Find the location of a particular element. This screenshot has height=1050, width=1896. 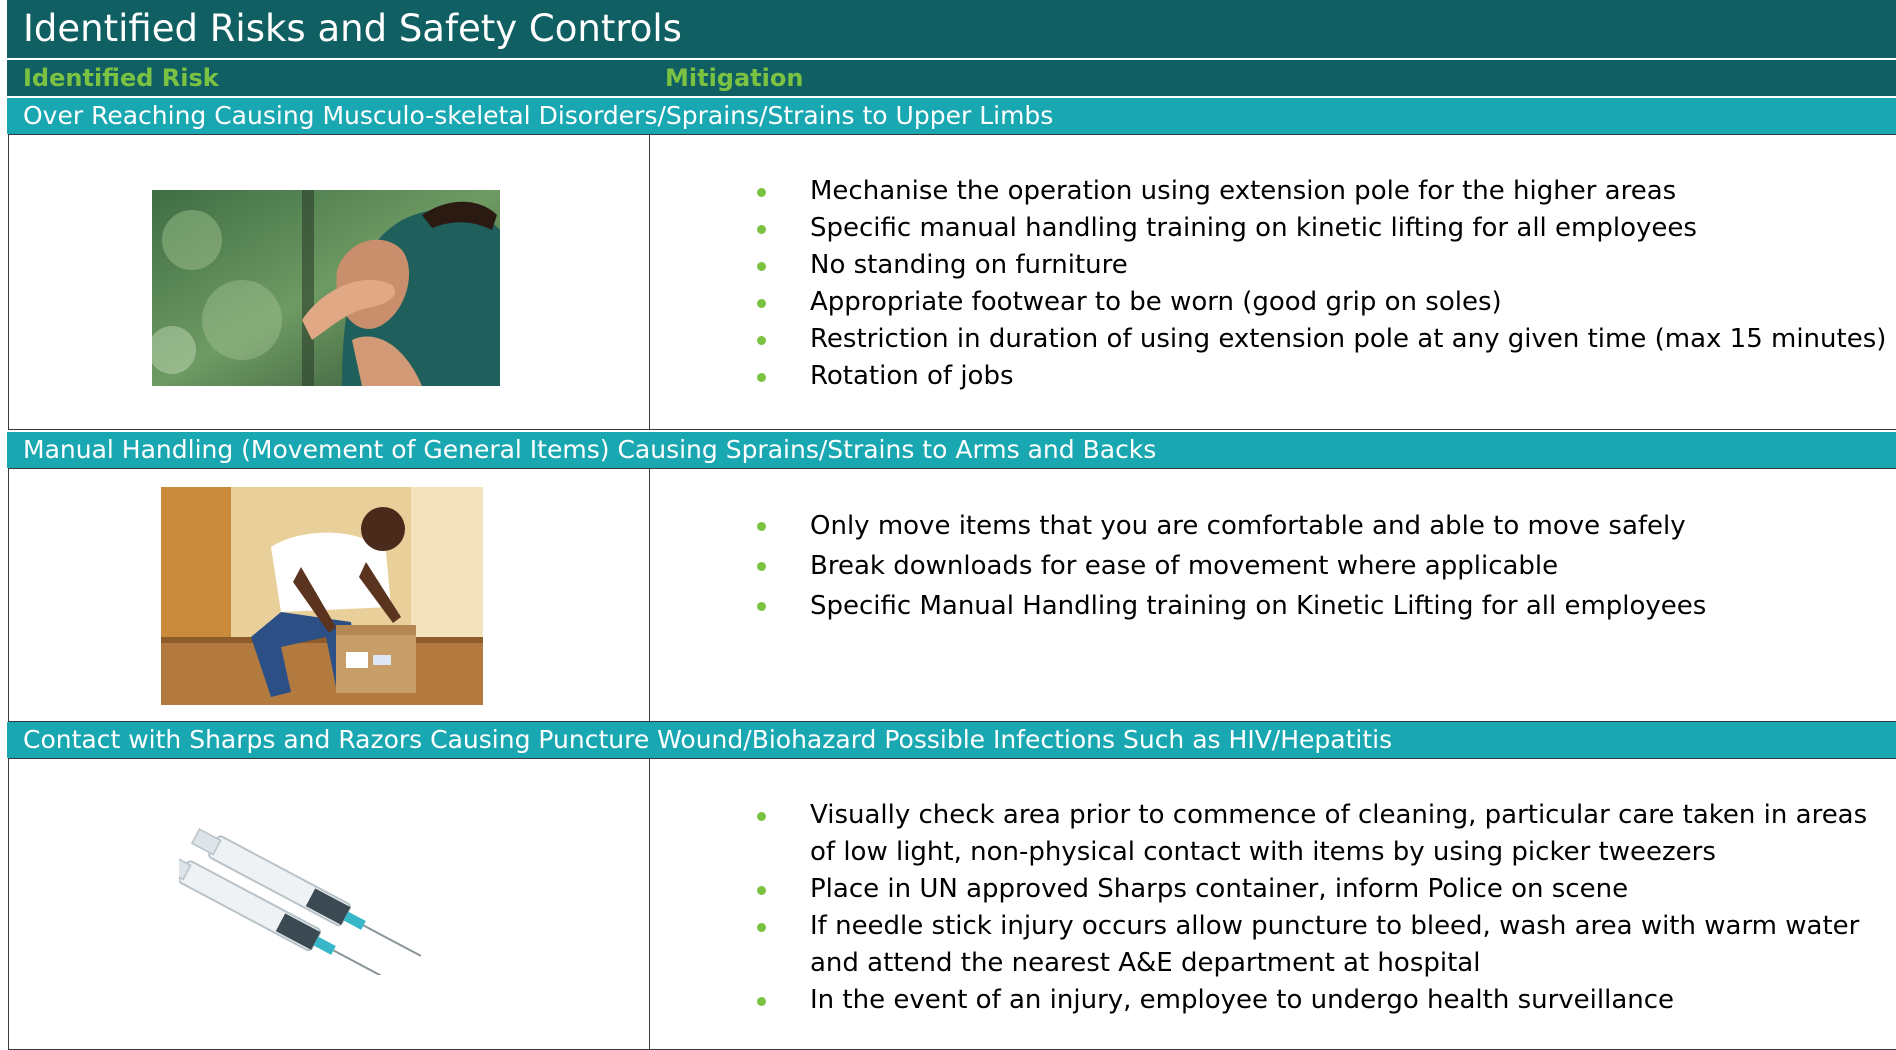

column-header-mitigation: Mitigation is located at coordinates (734, 78).